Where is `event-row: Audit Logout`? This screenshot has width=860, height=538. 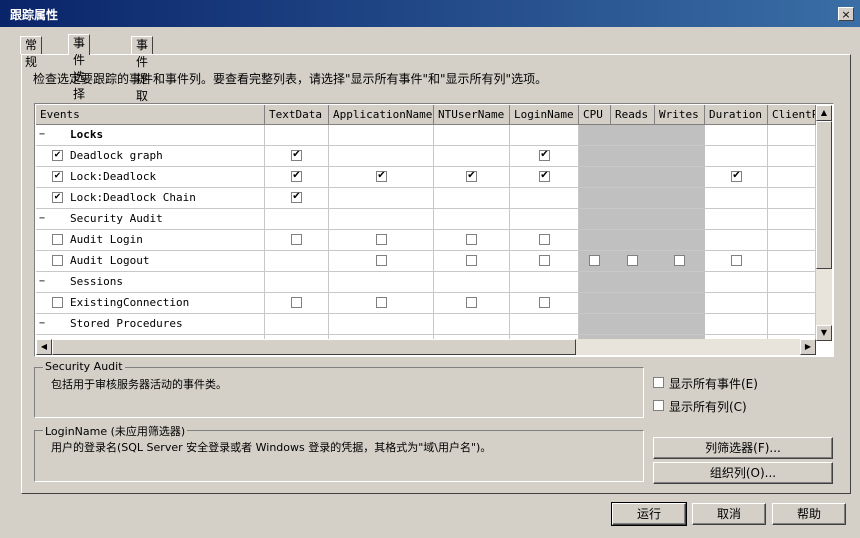
event-row: Audit Logout is located at coordinates (426, 261).